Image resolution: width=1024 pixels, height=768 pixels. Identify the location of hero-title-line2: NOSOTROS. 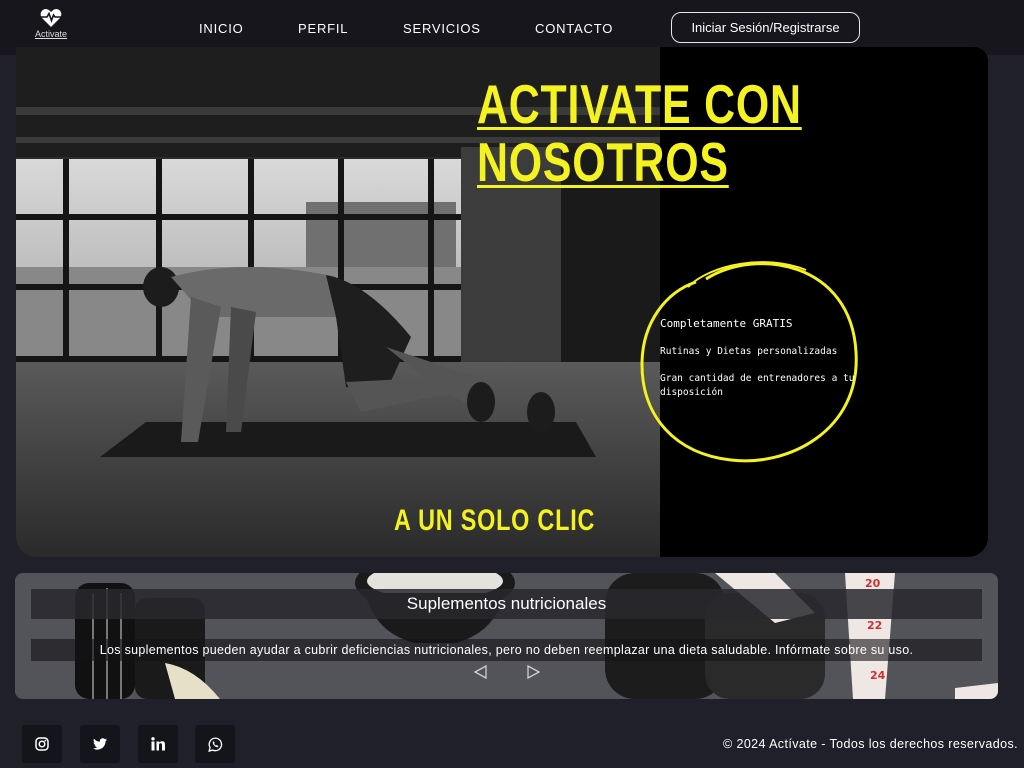
(603, 162).